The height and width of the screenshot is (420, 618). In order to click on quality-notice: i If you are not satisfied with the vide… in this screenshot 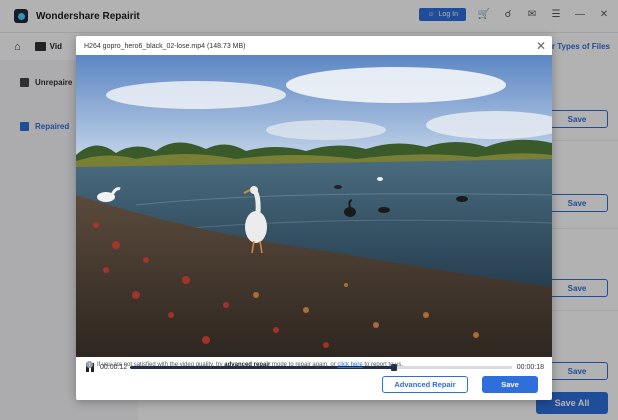, I will do `click(244, 364)`.